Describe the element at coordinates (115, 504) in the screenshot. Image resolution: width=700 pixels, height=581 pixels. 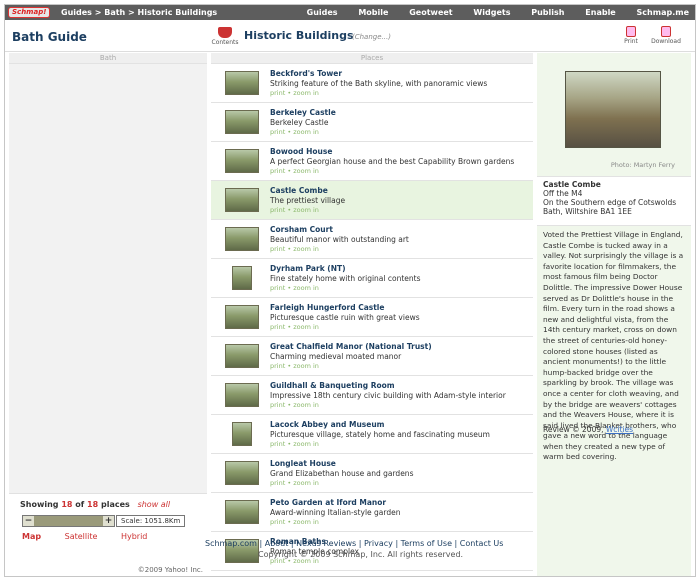
I see `places-word: places` at that location.